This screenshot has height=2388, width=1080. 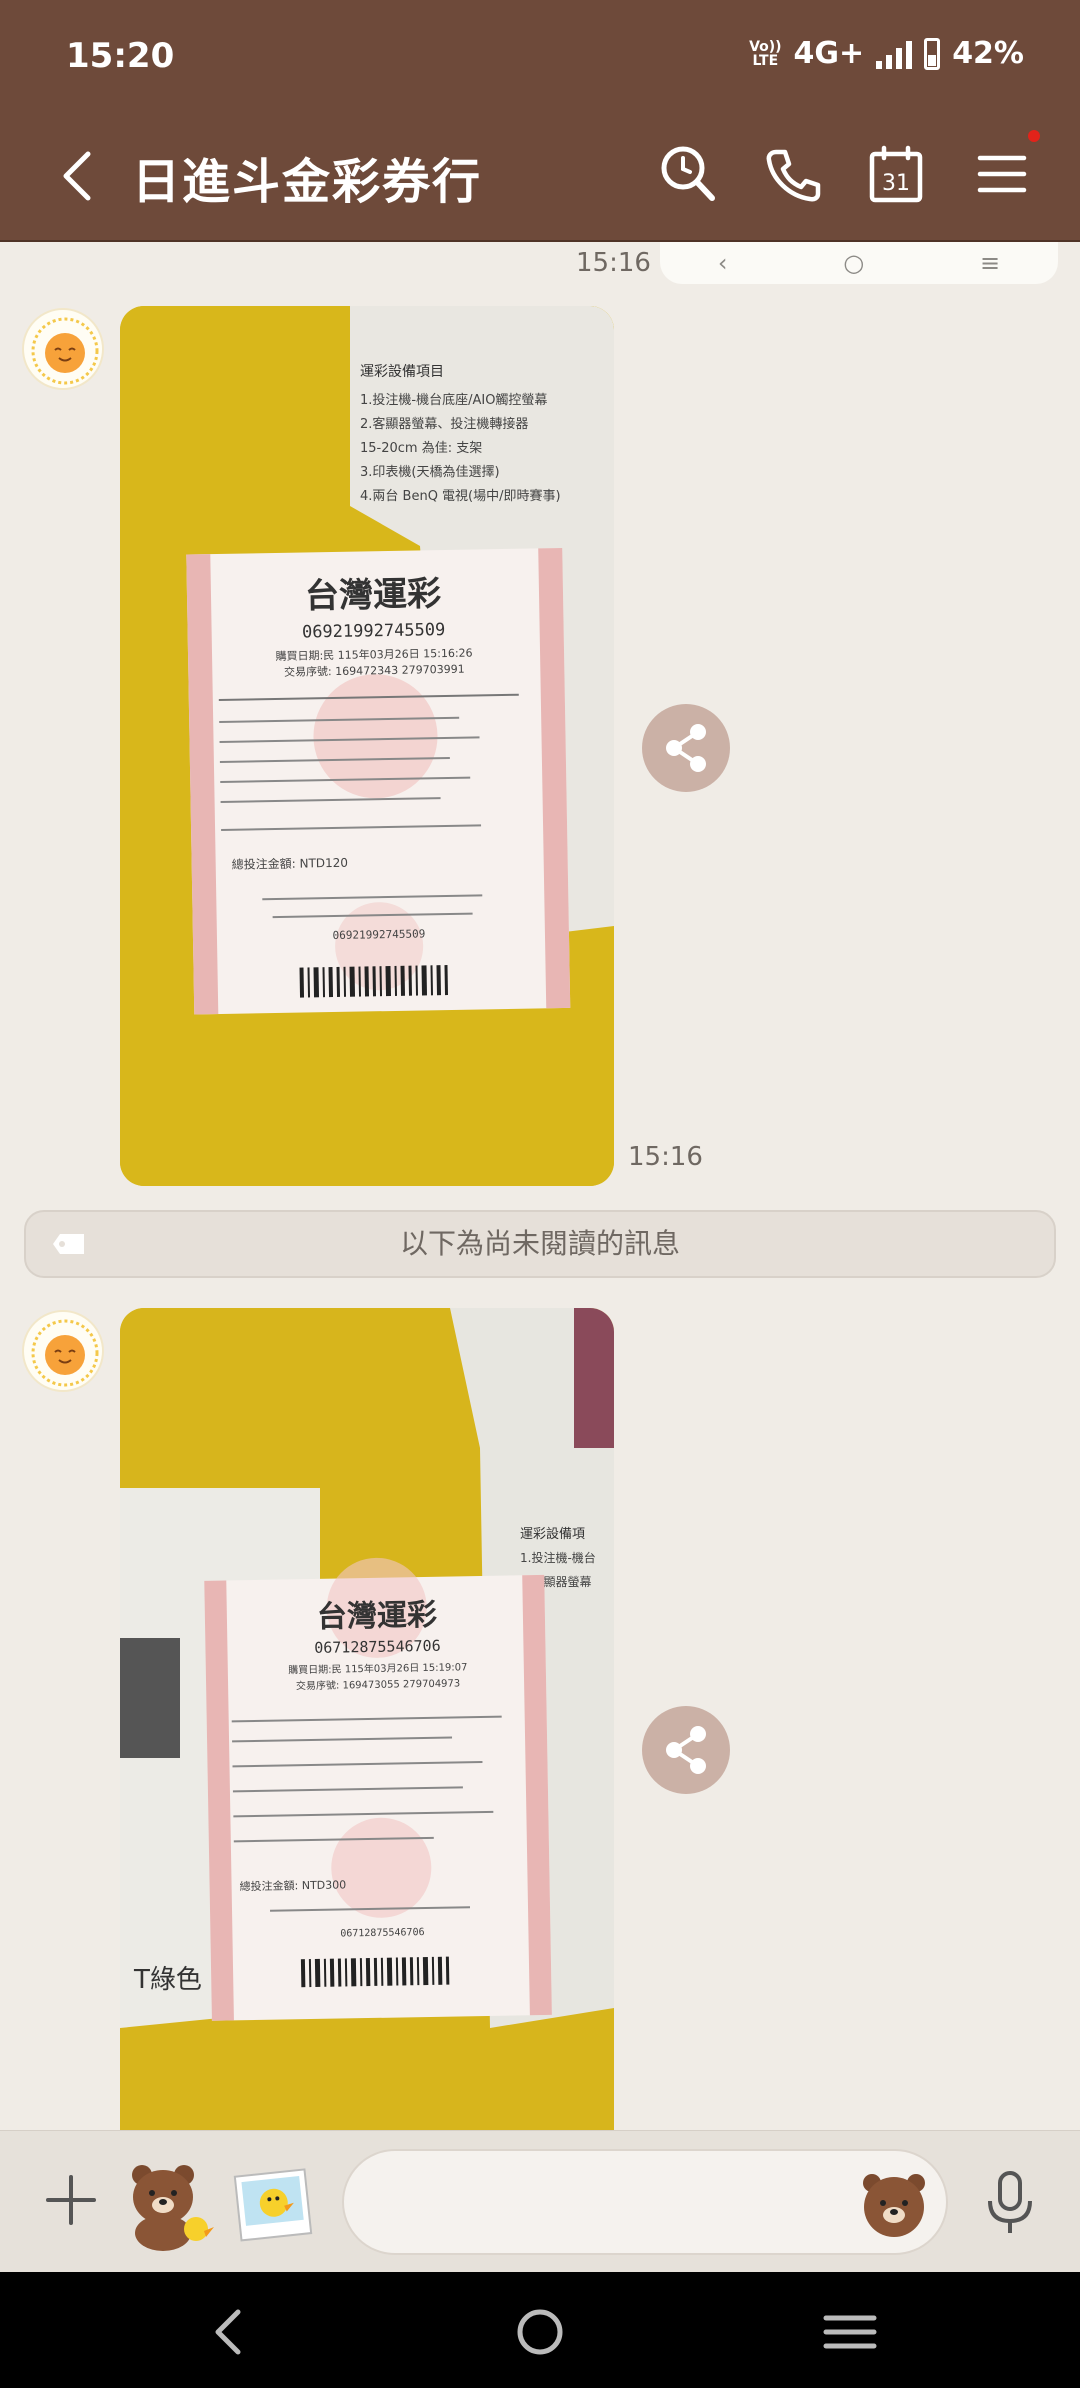 I want to click on previous-image-nav-strip: ‹ ○ ≡, so click(x=859, y=263).